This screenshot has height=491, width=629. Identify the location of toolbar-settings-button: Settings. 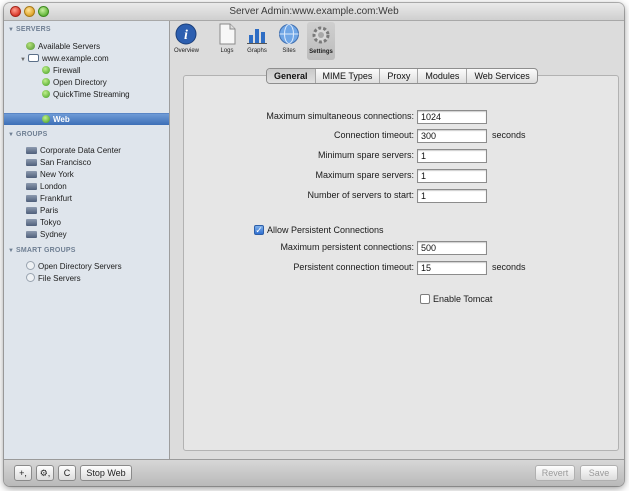
(321, 41).